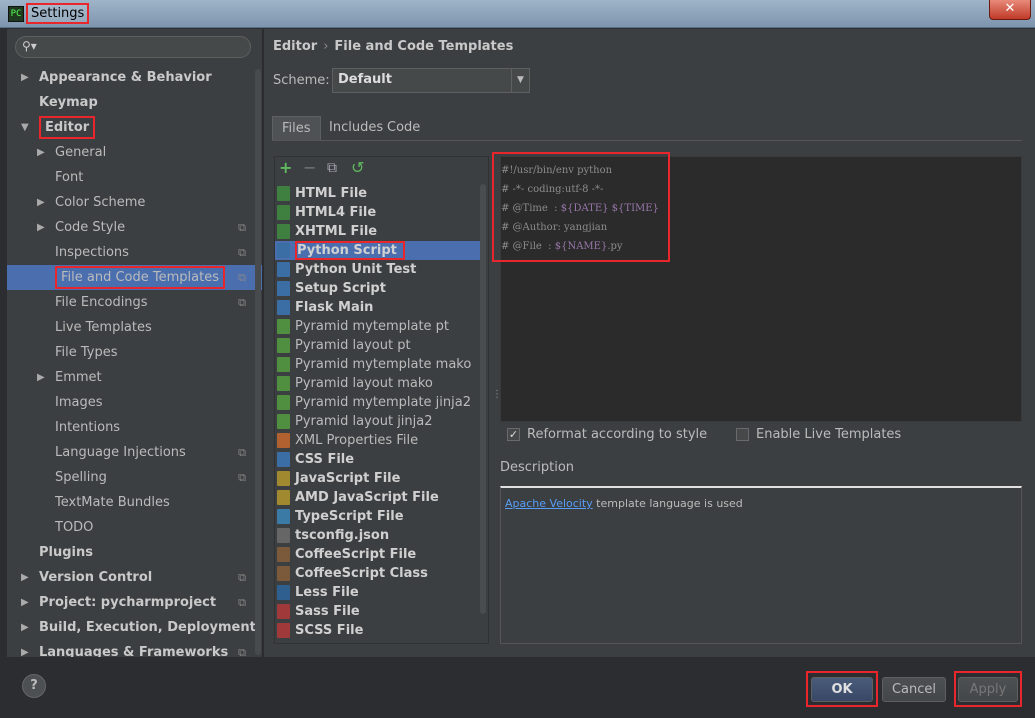  Describe the element at coordinates (134, 252) in the screenshot. I see `sidebar-item: Inspections ⧉` at that location.